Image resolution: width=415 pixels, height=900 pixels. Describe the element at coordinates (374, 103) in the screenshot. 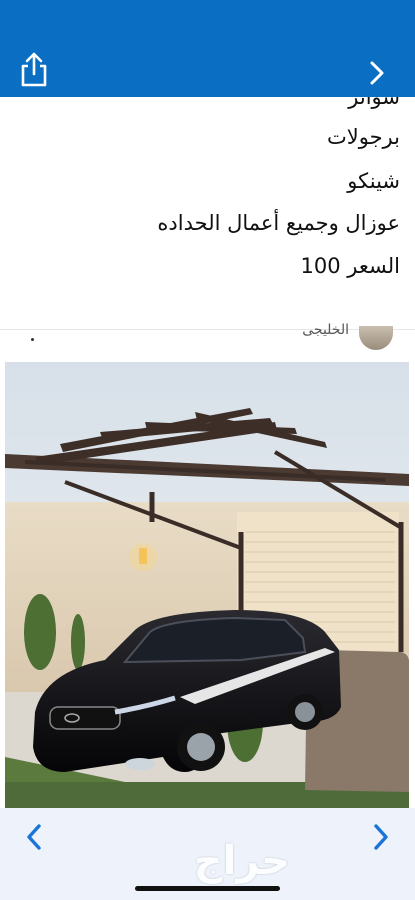

I see `description-line: سواتر` at that location.